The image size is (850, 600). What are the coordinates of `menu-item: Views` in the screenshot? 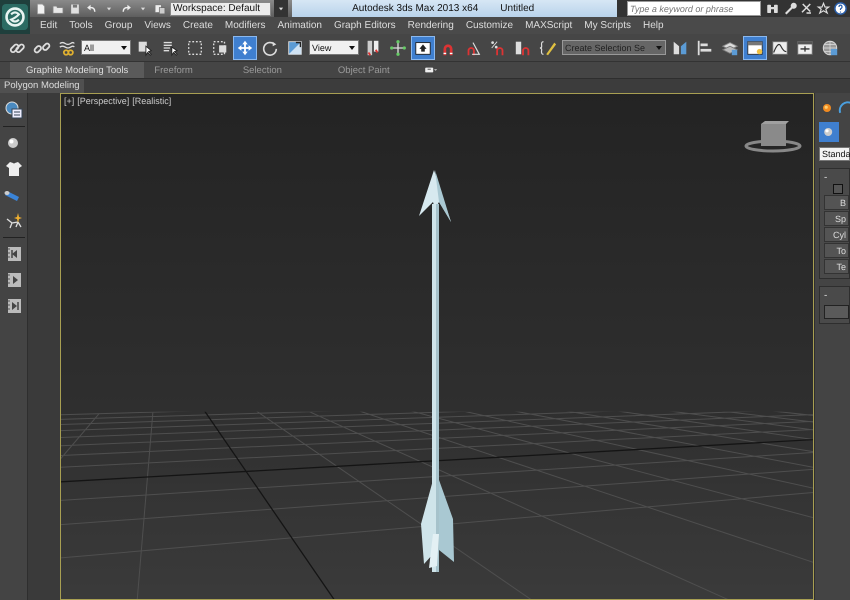 It's located at (161, 25).